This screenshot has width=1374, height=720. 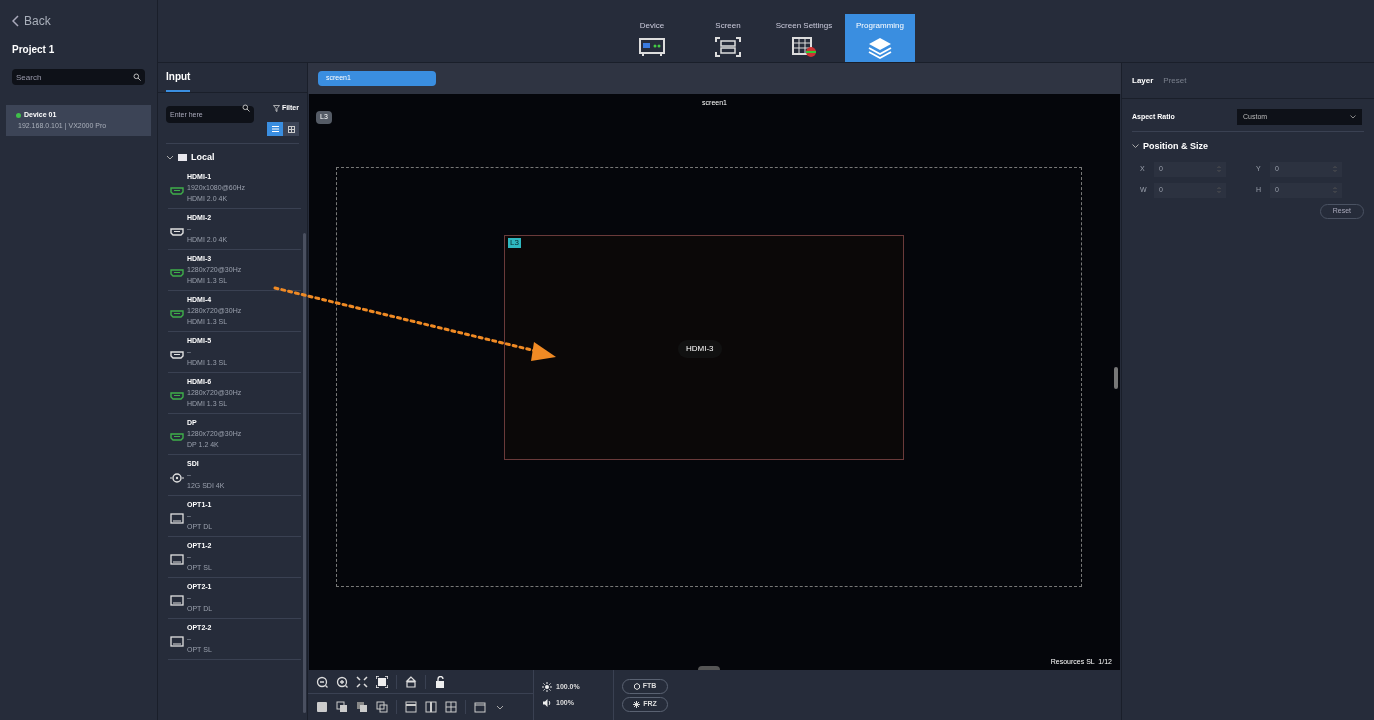 What do you see at coordinates (78, 77) in the screenshot?
I see `search-field: Search` at bounding box center [78, 77].